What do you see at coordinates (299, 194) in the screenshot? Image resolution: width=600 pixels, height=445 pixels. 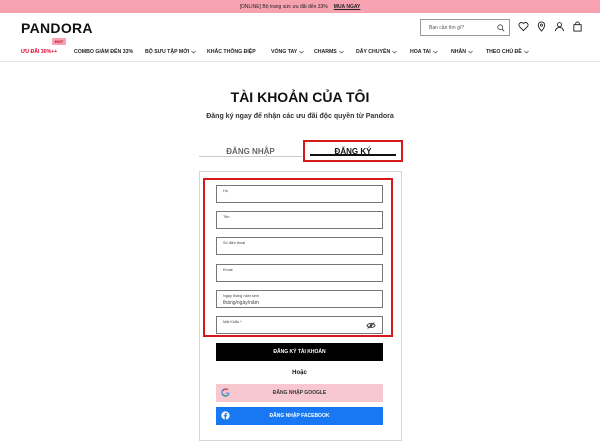 I see `last-name-field: Họ` at bounding box center [299, 194].